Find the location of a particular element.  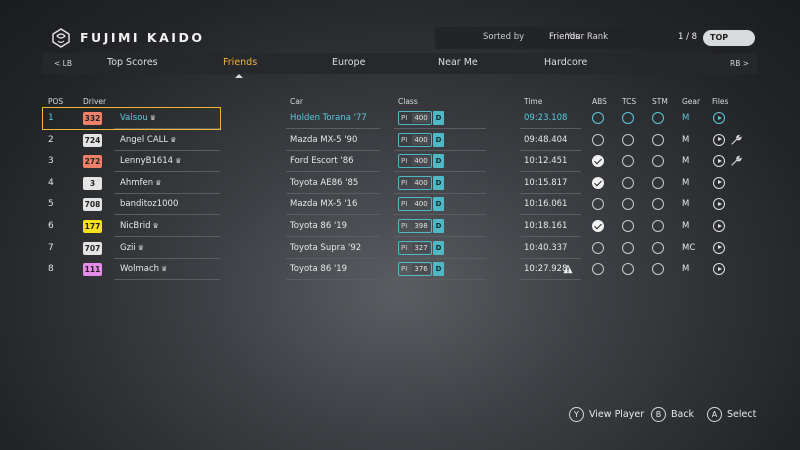

row-position: 7 is located at coordinates (51, 247).